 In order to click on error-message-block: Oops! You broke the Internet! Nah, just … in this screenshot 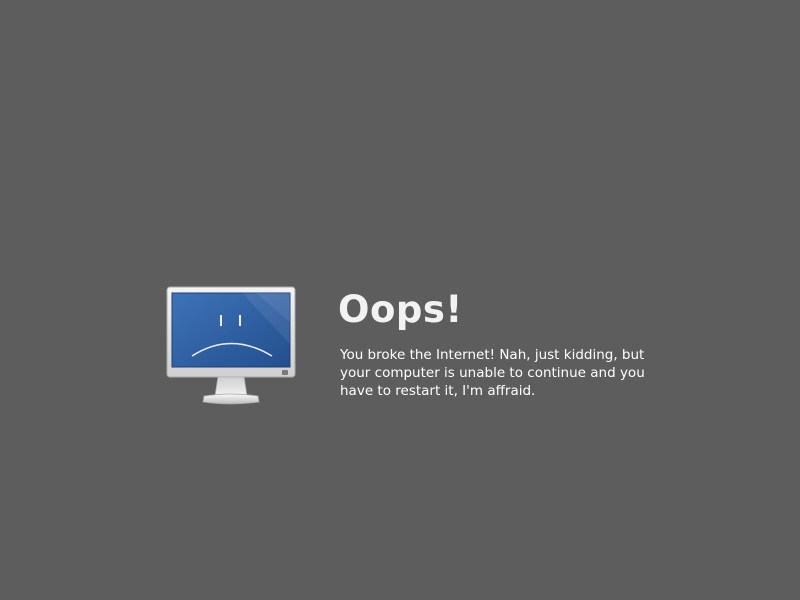, I will do `click(508, 344)`.